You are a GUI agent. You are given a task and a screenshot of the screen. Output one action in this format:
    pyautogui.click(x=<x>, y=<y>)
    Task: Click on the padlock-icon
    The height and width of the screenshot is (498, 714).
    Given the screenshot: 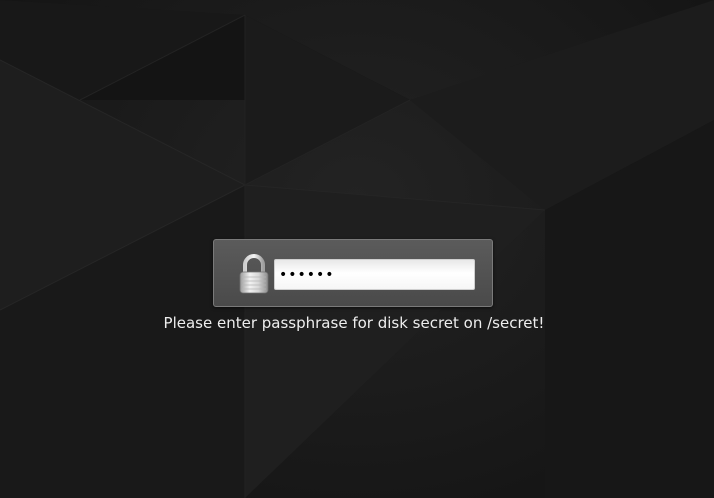 What is the action you would take?
    pyautogui.click(x=254, y=274)
    